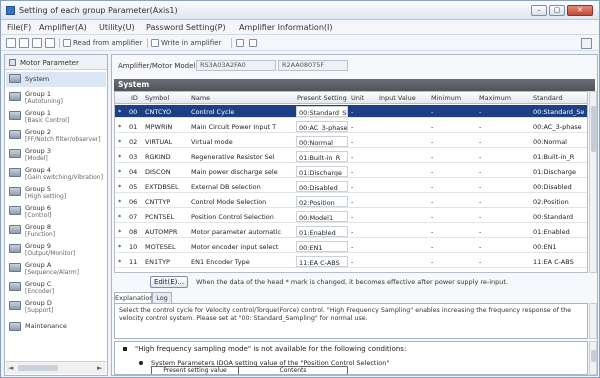 This screenshot has height=378, width=600. Describe the element at coordinates (236, 65) in the screenshot. I see `amplifier-model-field: RS3A03A2FA0` at that location.